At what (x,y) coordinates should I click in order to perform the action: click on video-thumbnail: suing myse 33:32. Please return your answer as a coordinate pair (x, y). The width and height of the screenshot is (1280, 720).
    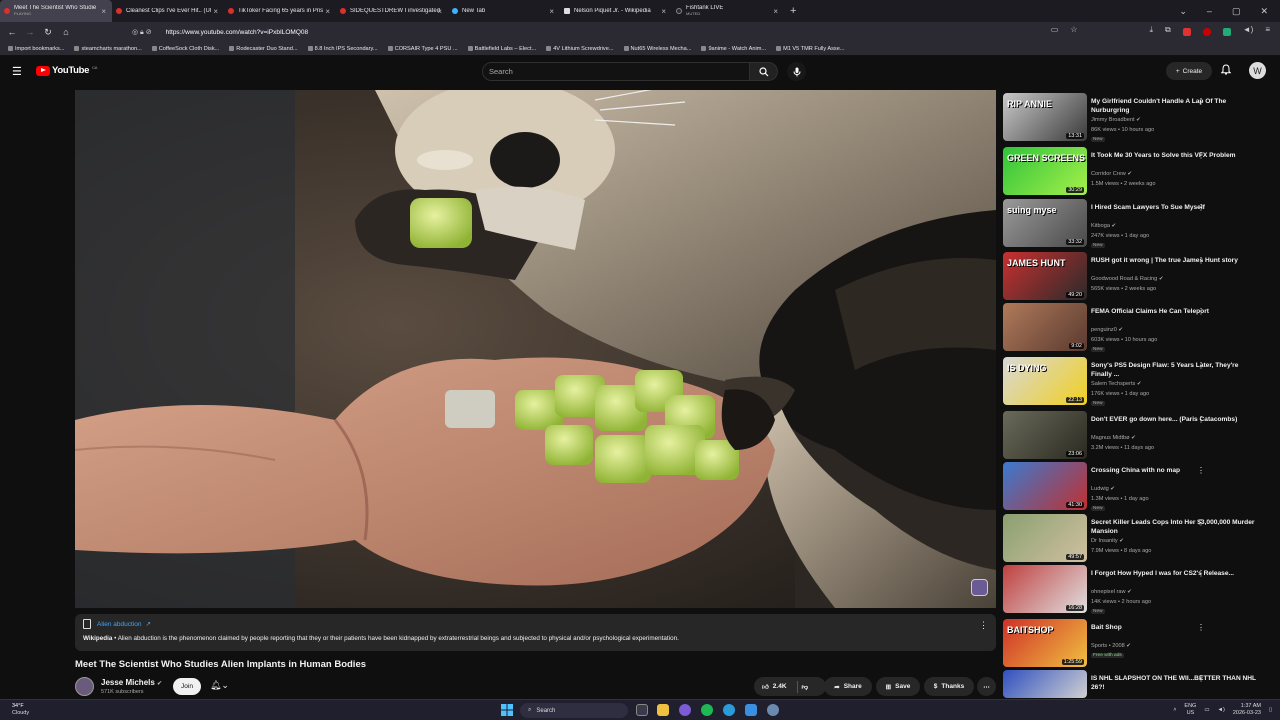
    Looking at the image, I should click on (1045, 223).